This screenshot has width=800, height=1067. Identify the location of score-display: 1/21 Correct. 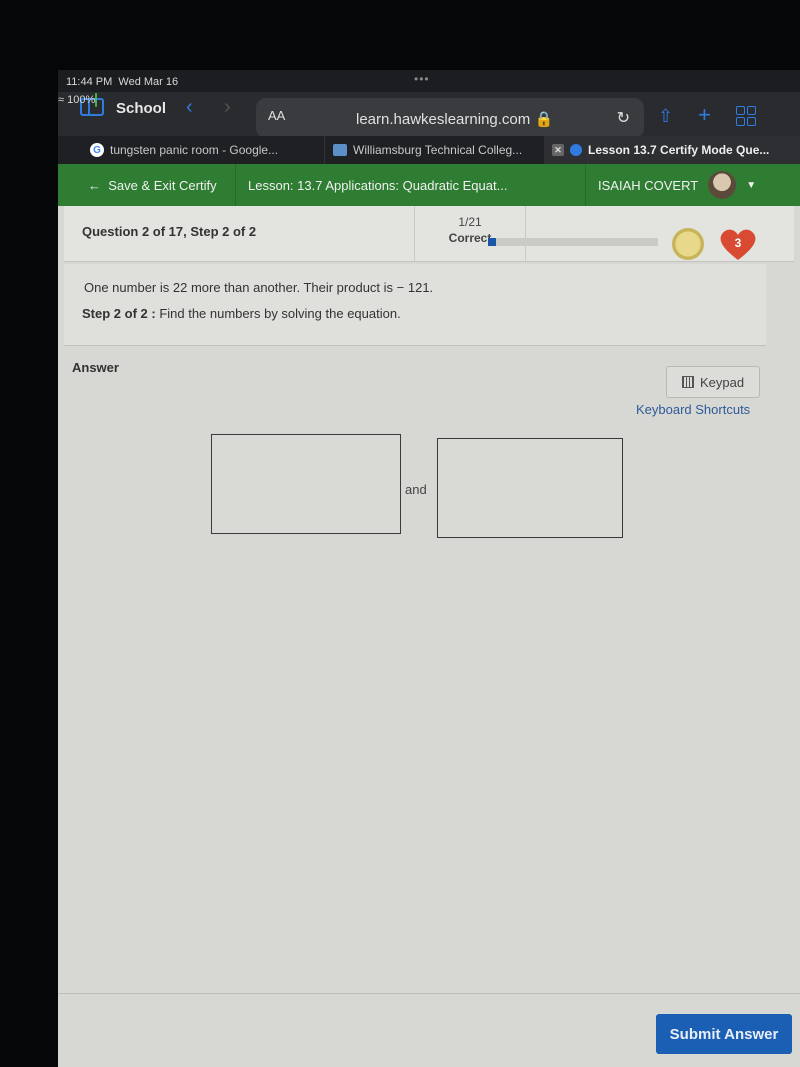
(470, 234).